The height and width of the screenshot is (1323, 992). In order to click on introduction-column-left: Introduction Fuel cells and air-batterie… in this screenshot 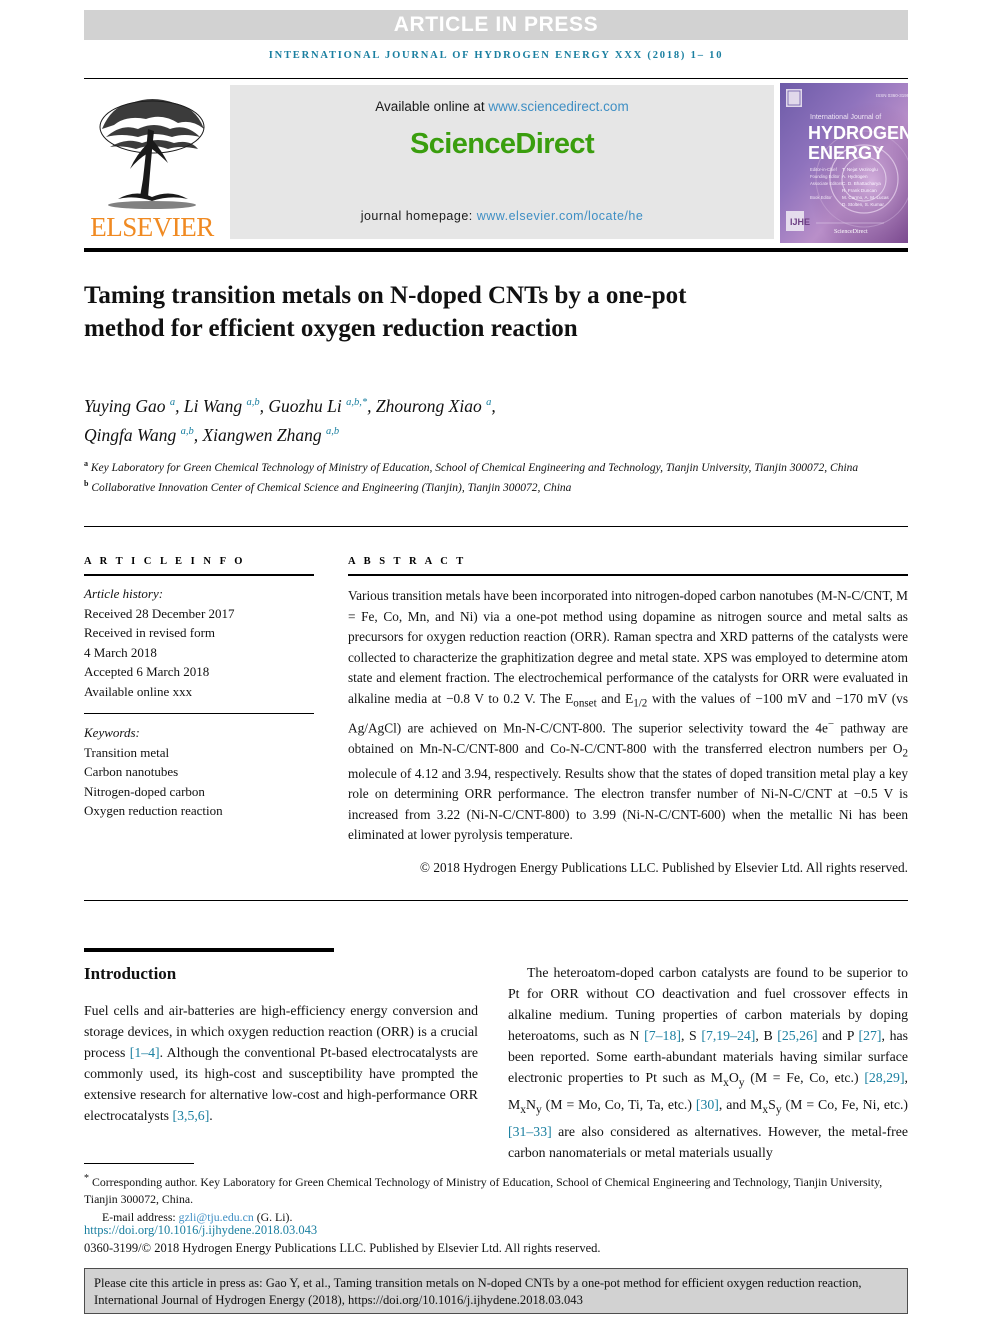, I will do `click(281, 1044)`.